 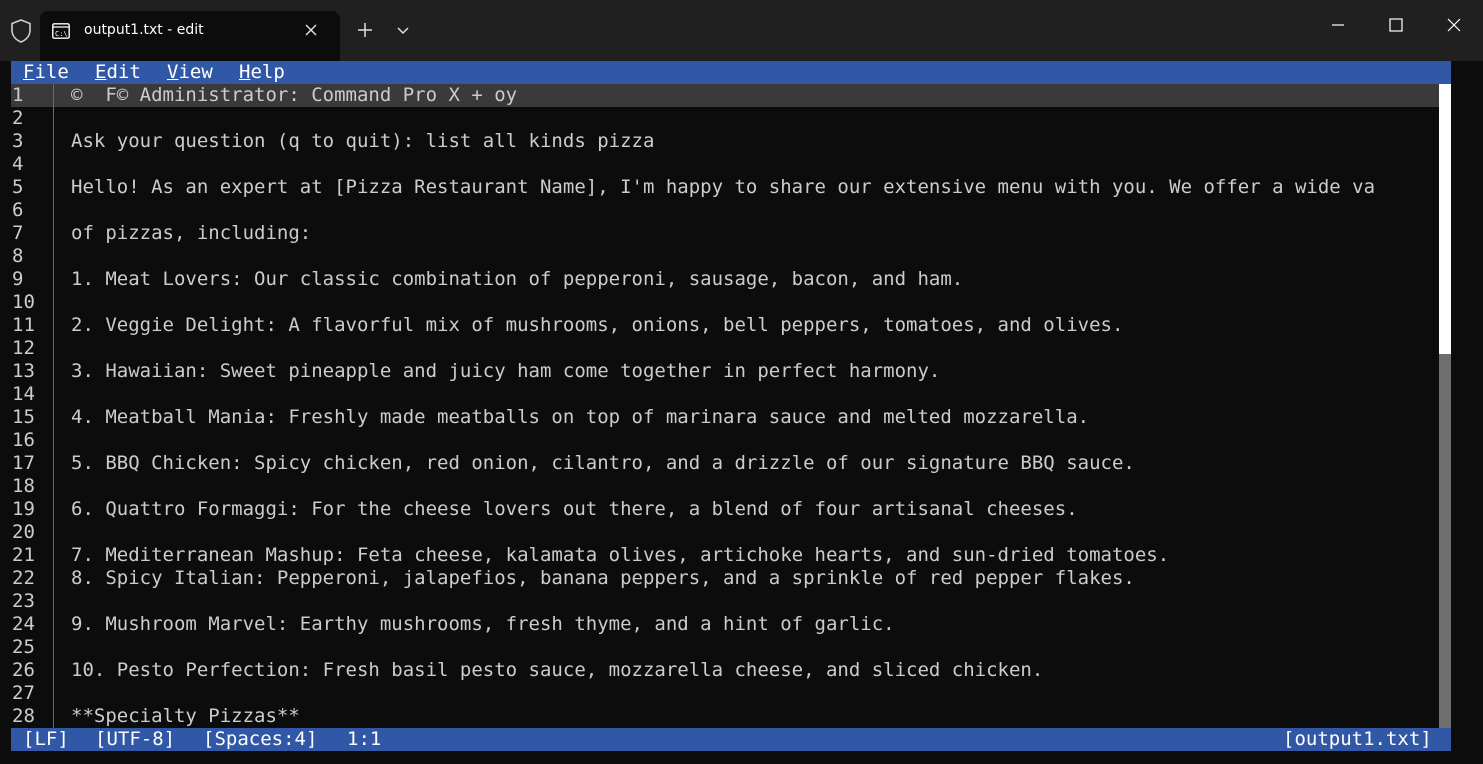 I want to click on editor-line: 6, so click(x=725, y=210).